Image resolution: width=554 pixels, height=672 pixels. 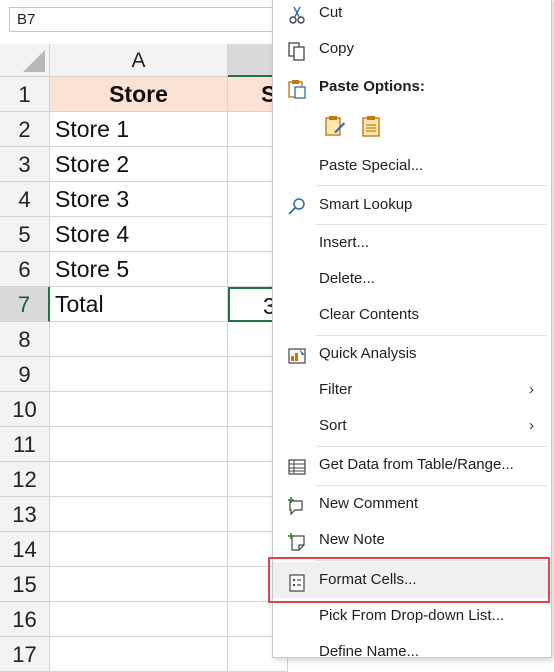 What do you see at coordinates (25, 444) in the screenshot?
I see `row-header-11: 11` at bounding box center [25, 444].